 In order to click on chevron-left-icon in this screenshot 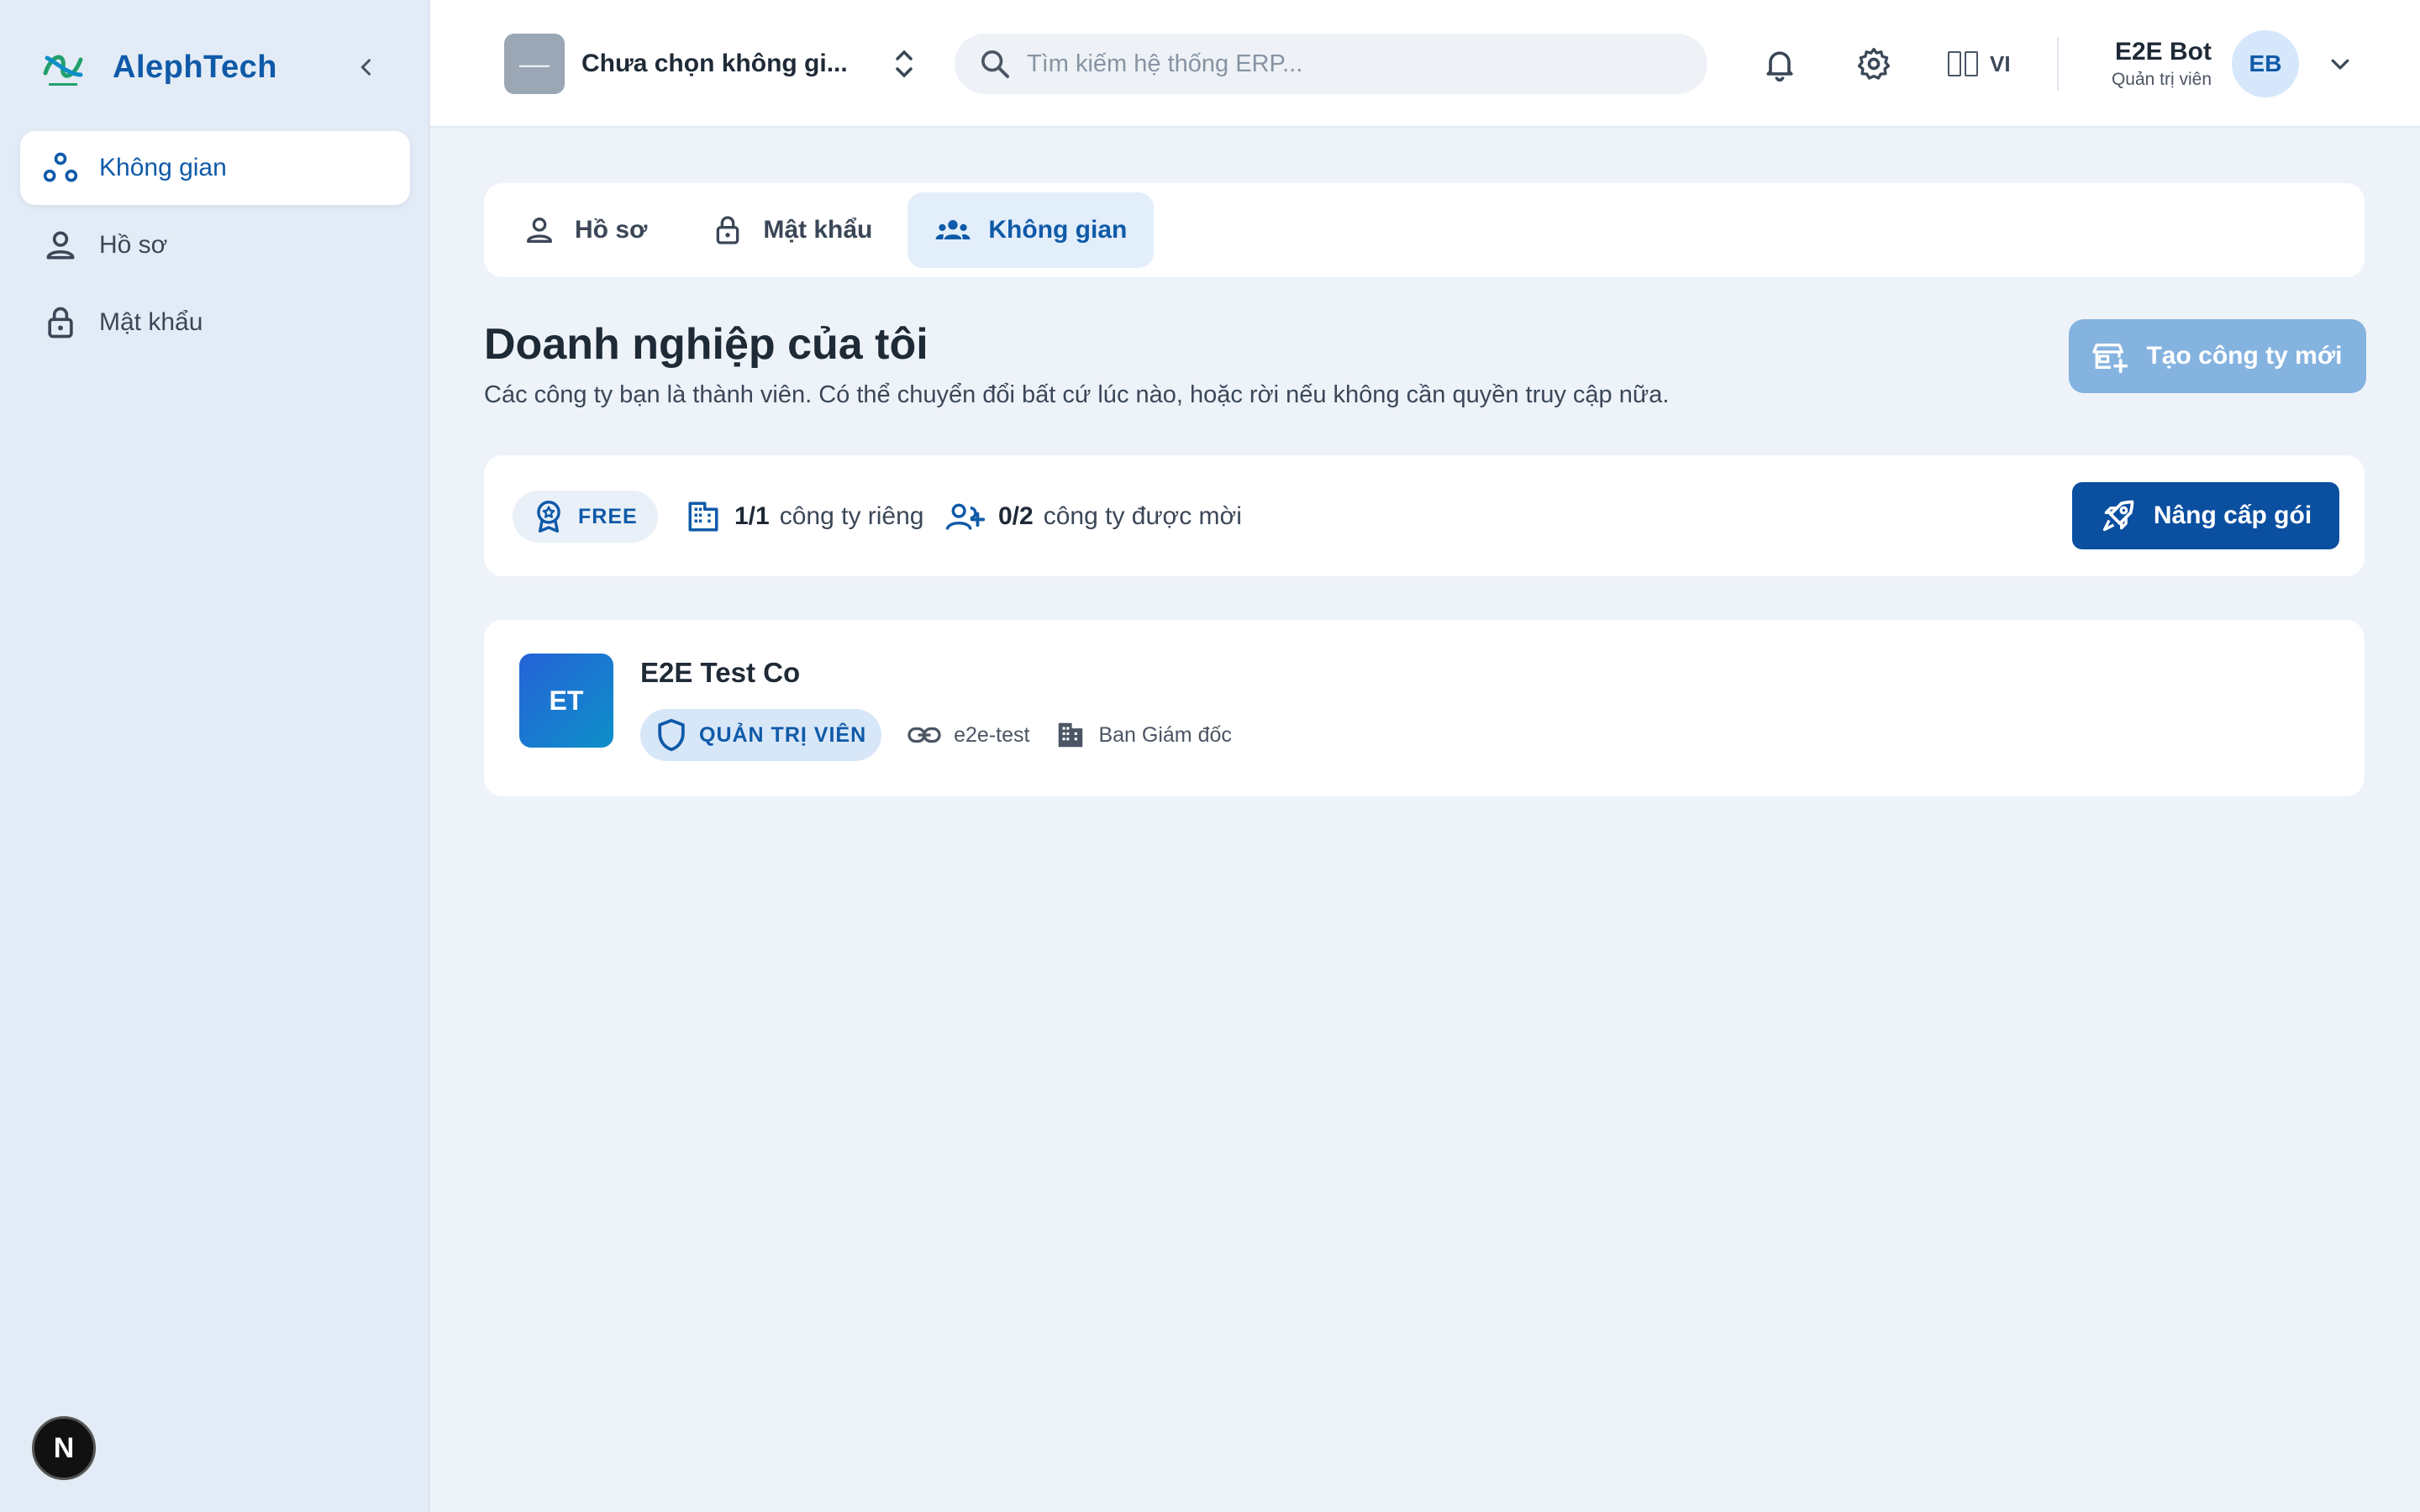, I will do `click(366, 67)`.